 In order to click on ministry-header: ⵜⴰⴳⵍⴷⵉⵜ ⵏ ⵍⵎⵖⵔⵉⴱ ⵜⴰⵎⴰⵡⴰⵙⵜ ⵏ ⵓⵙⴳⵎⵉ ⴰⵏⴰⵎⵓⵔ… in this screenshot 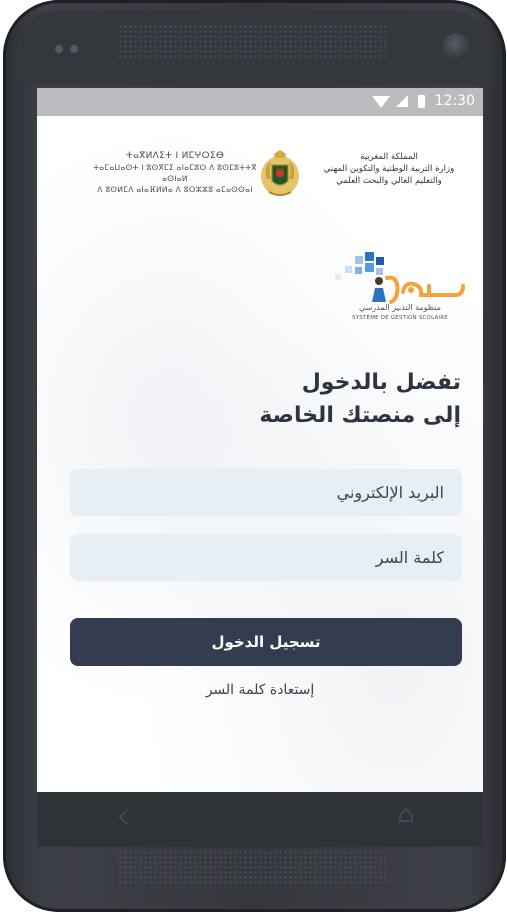, I will do `click(260, 176)`.